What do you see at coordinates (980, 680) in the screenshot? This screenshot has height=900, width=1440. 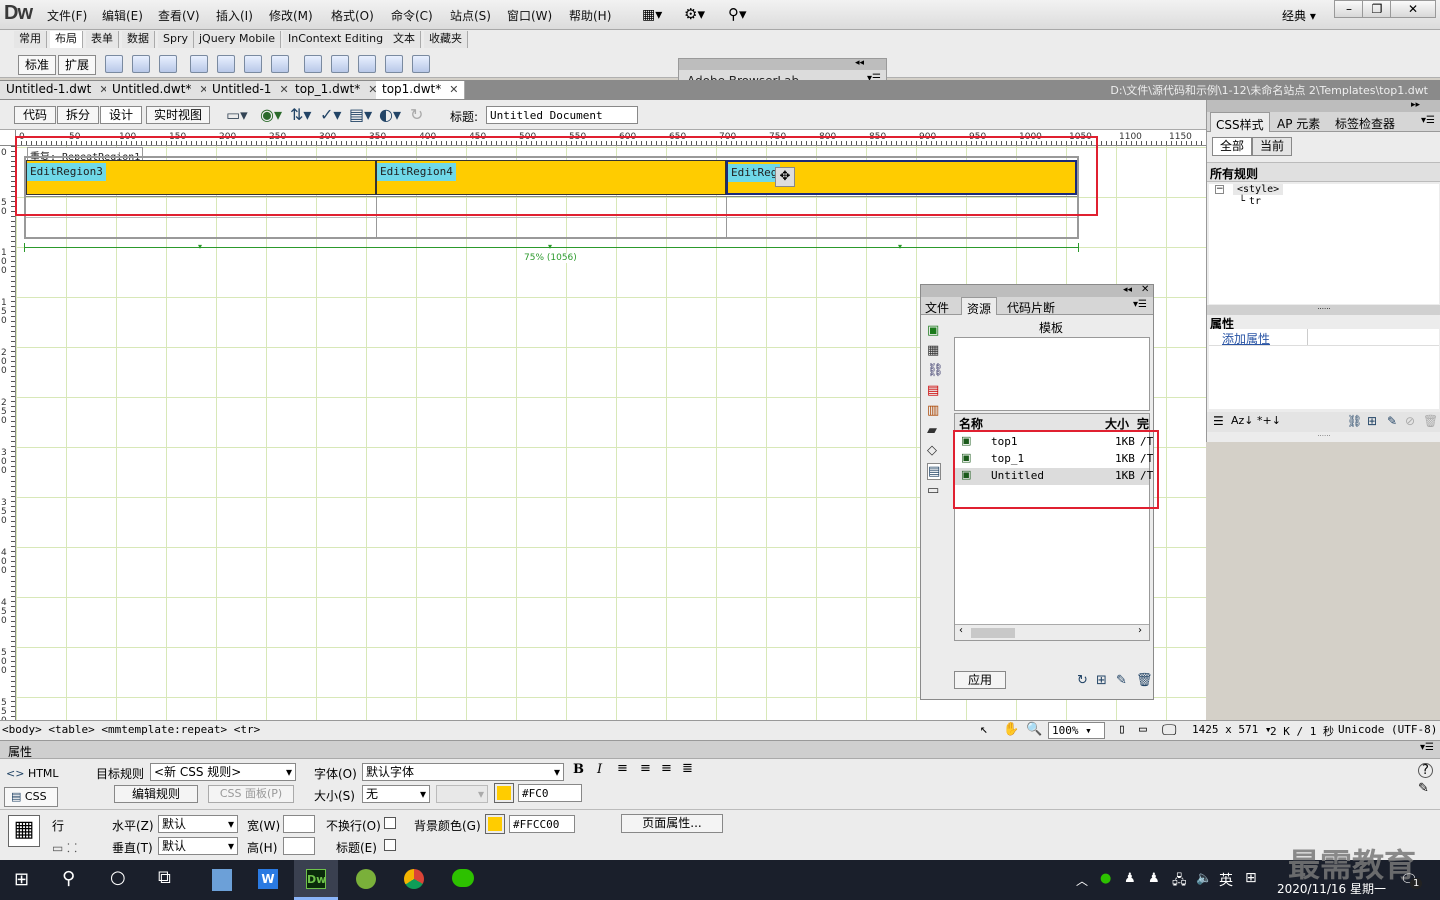 I see `apply-button: 应用` at bounding box center [980, 680].